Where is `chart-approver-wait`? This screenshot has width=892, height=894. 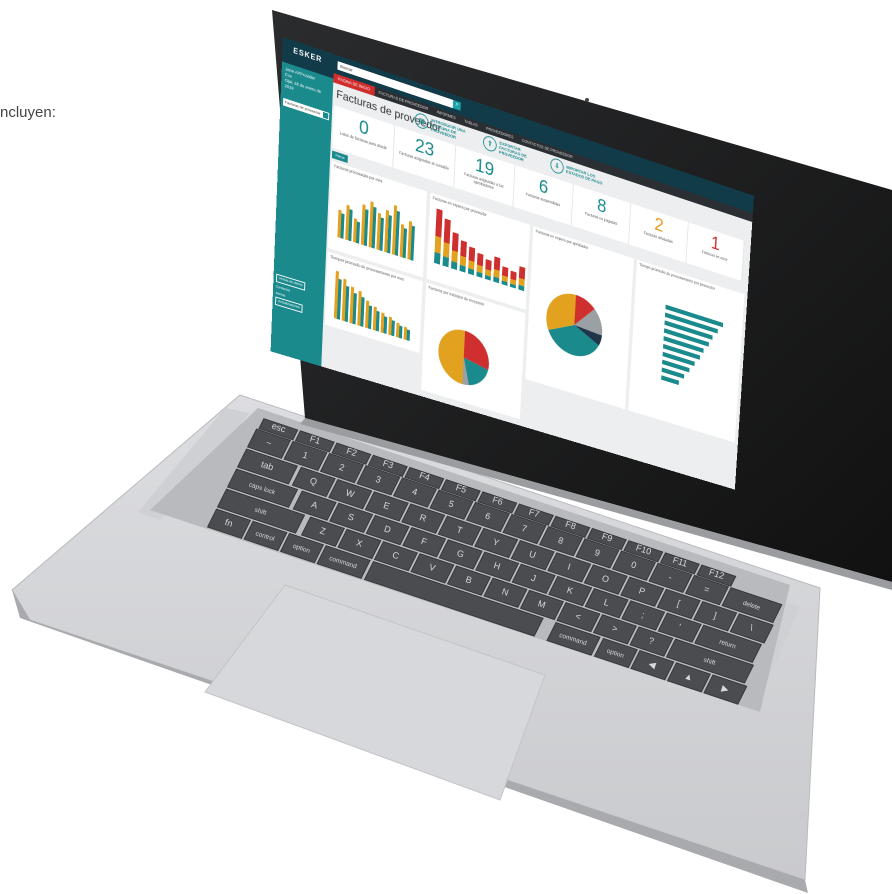
chart-approver-wait is located at coordinates (579, 317).